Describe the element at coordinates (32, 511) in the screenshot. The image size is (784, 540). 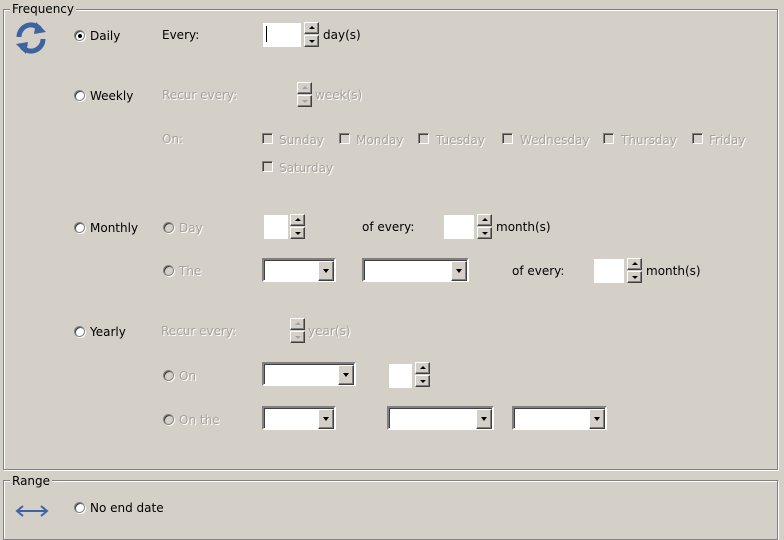
I see `double-arrow-icon` at that location.